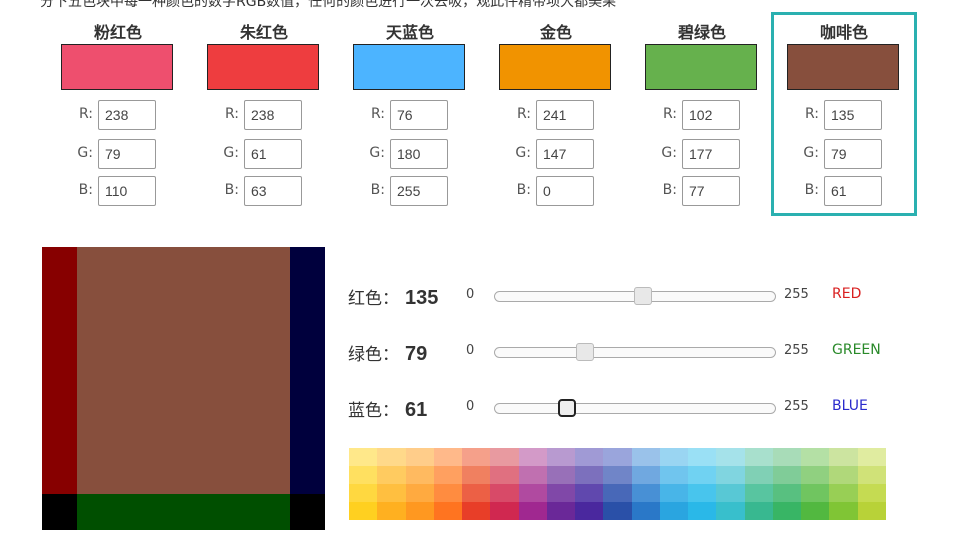  I want to click on slider-track-blue, so click(635, 408).